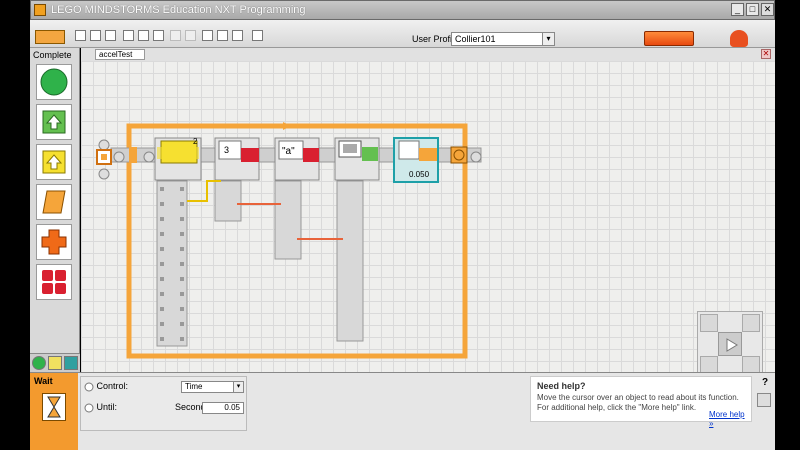 The height and width of the screenshot is (450, 800). Describe the element at coordinates (207, 35) in the screenshot. I see `pointer-icon` at that location.